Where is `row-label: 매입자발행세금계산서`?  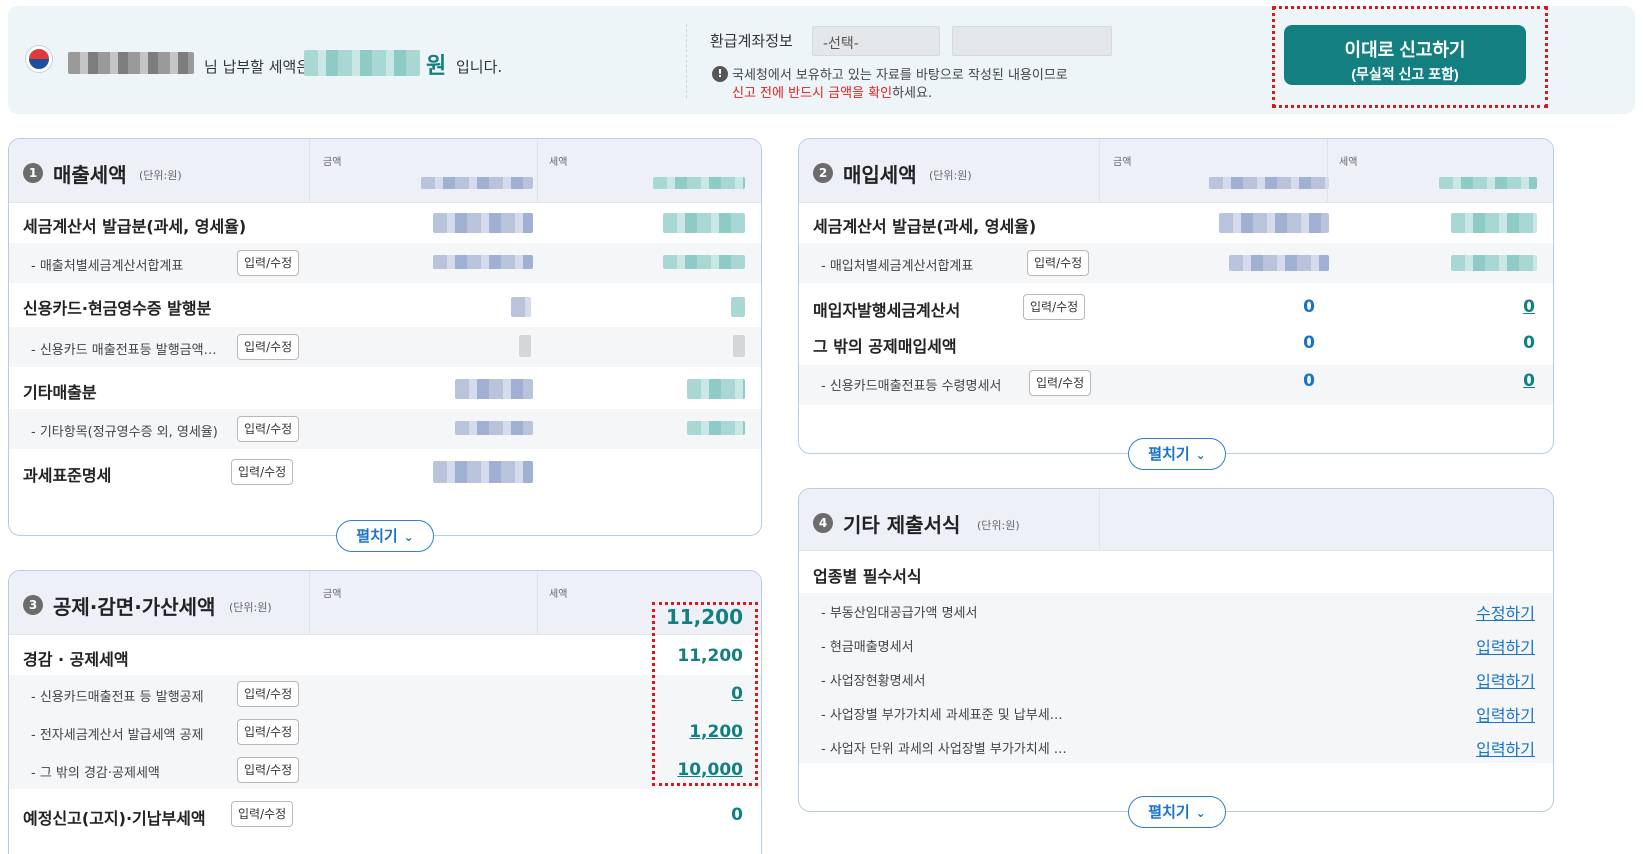 row-label: 매입자발행세금계산서 is located at coordinates (887, 310).